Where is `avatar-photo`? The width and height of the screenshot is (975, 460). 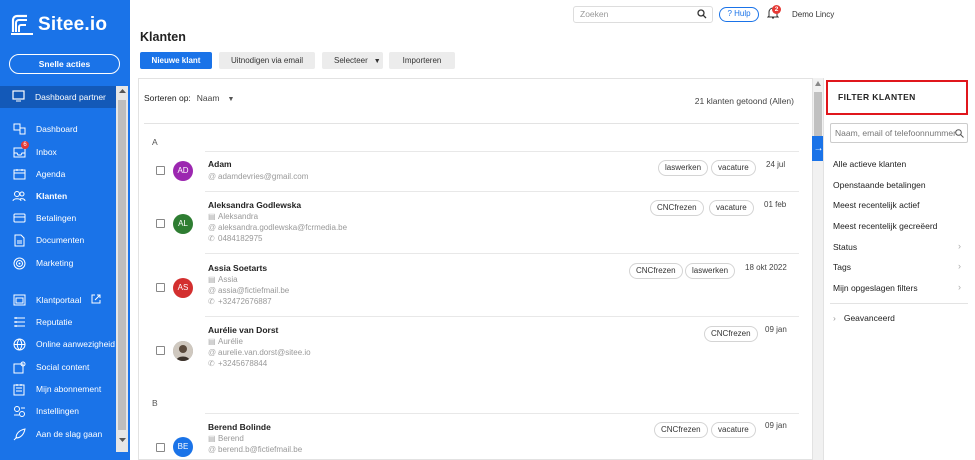 avatar-photo is located at coordinates (183, 351).